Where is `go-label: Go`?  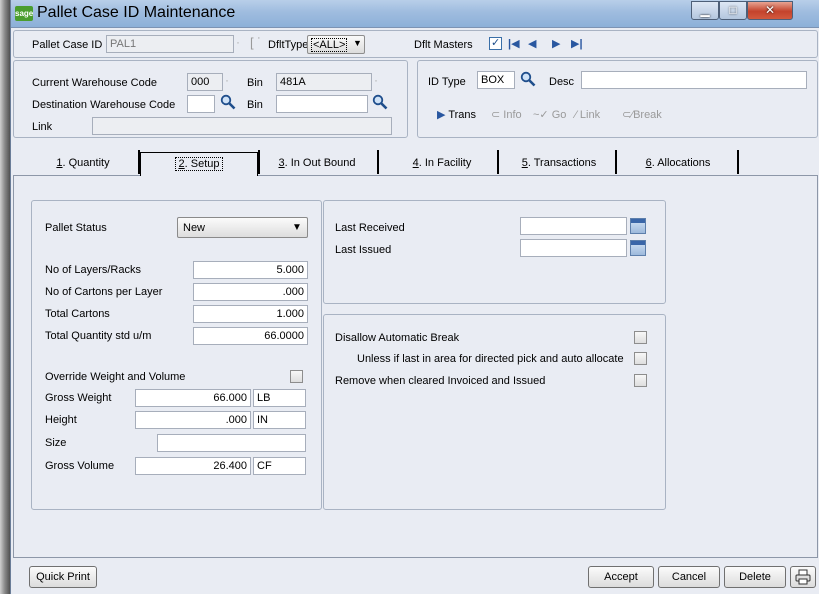
go-label: Go is located at coordinates (559, 115).